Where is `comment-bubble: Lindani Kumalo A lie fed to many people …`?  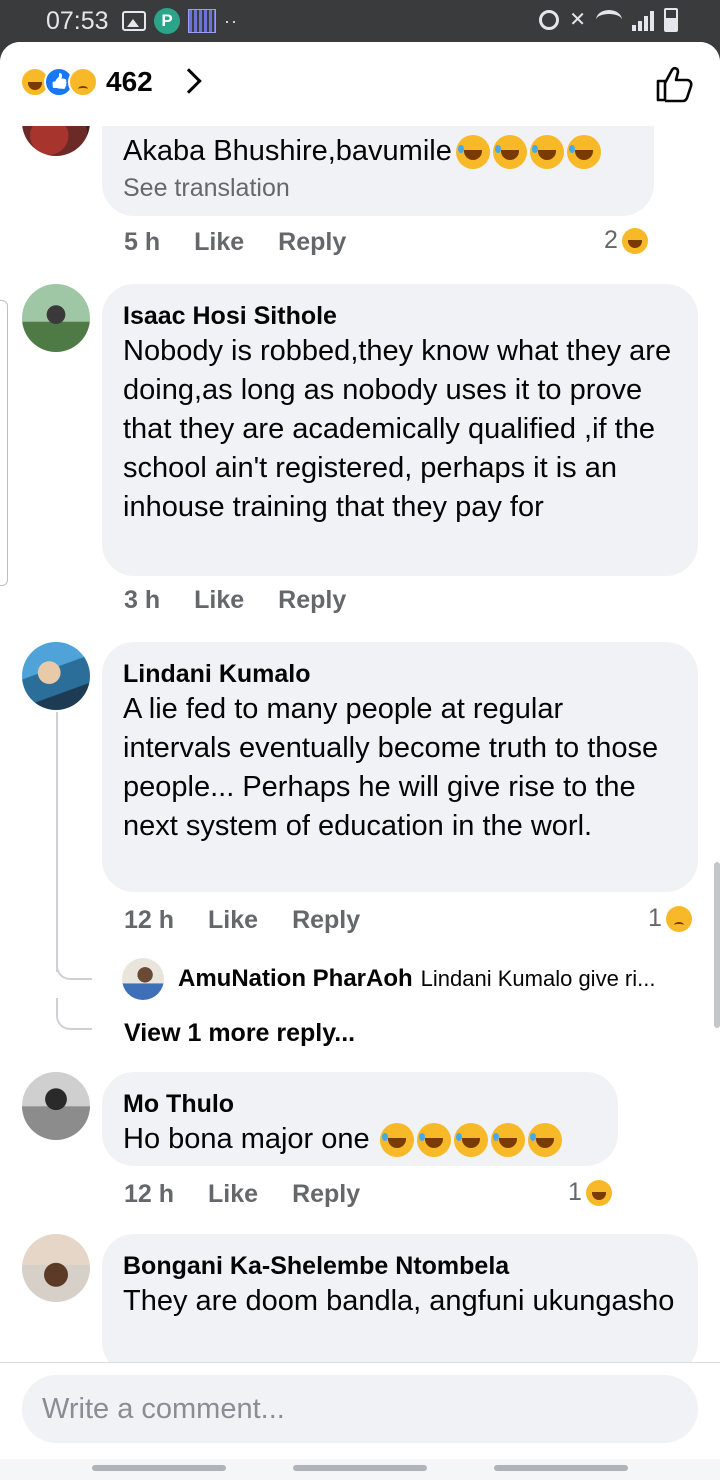
comment-bubble: Lindani Kumalo A lie fed to many people … is located at coordinates (400, 767).